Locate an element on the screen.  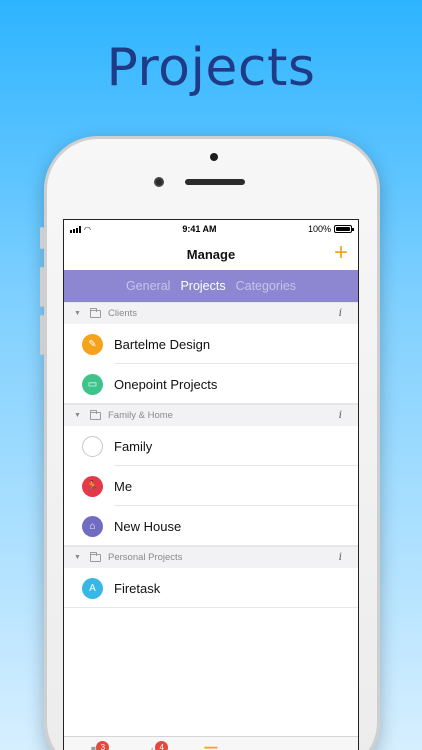
more-icon: ••• is located at coordinates (328, 747).